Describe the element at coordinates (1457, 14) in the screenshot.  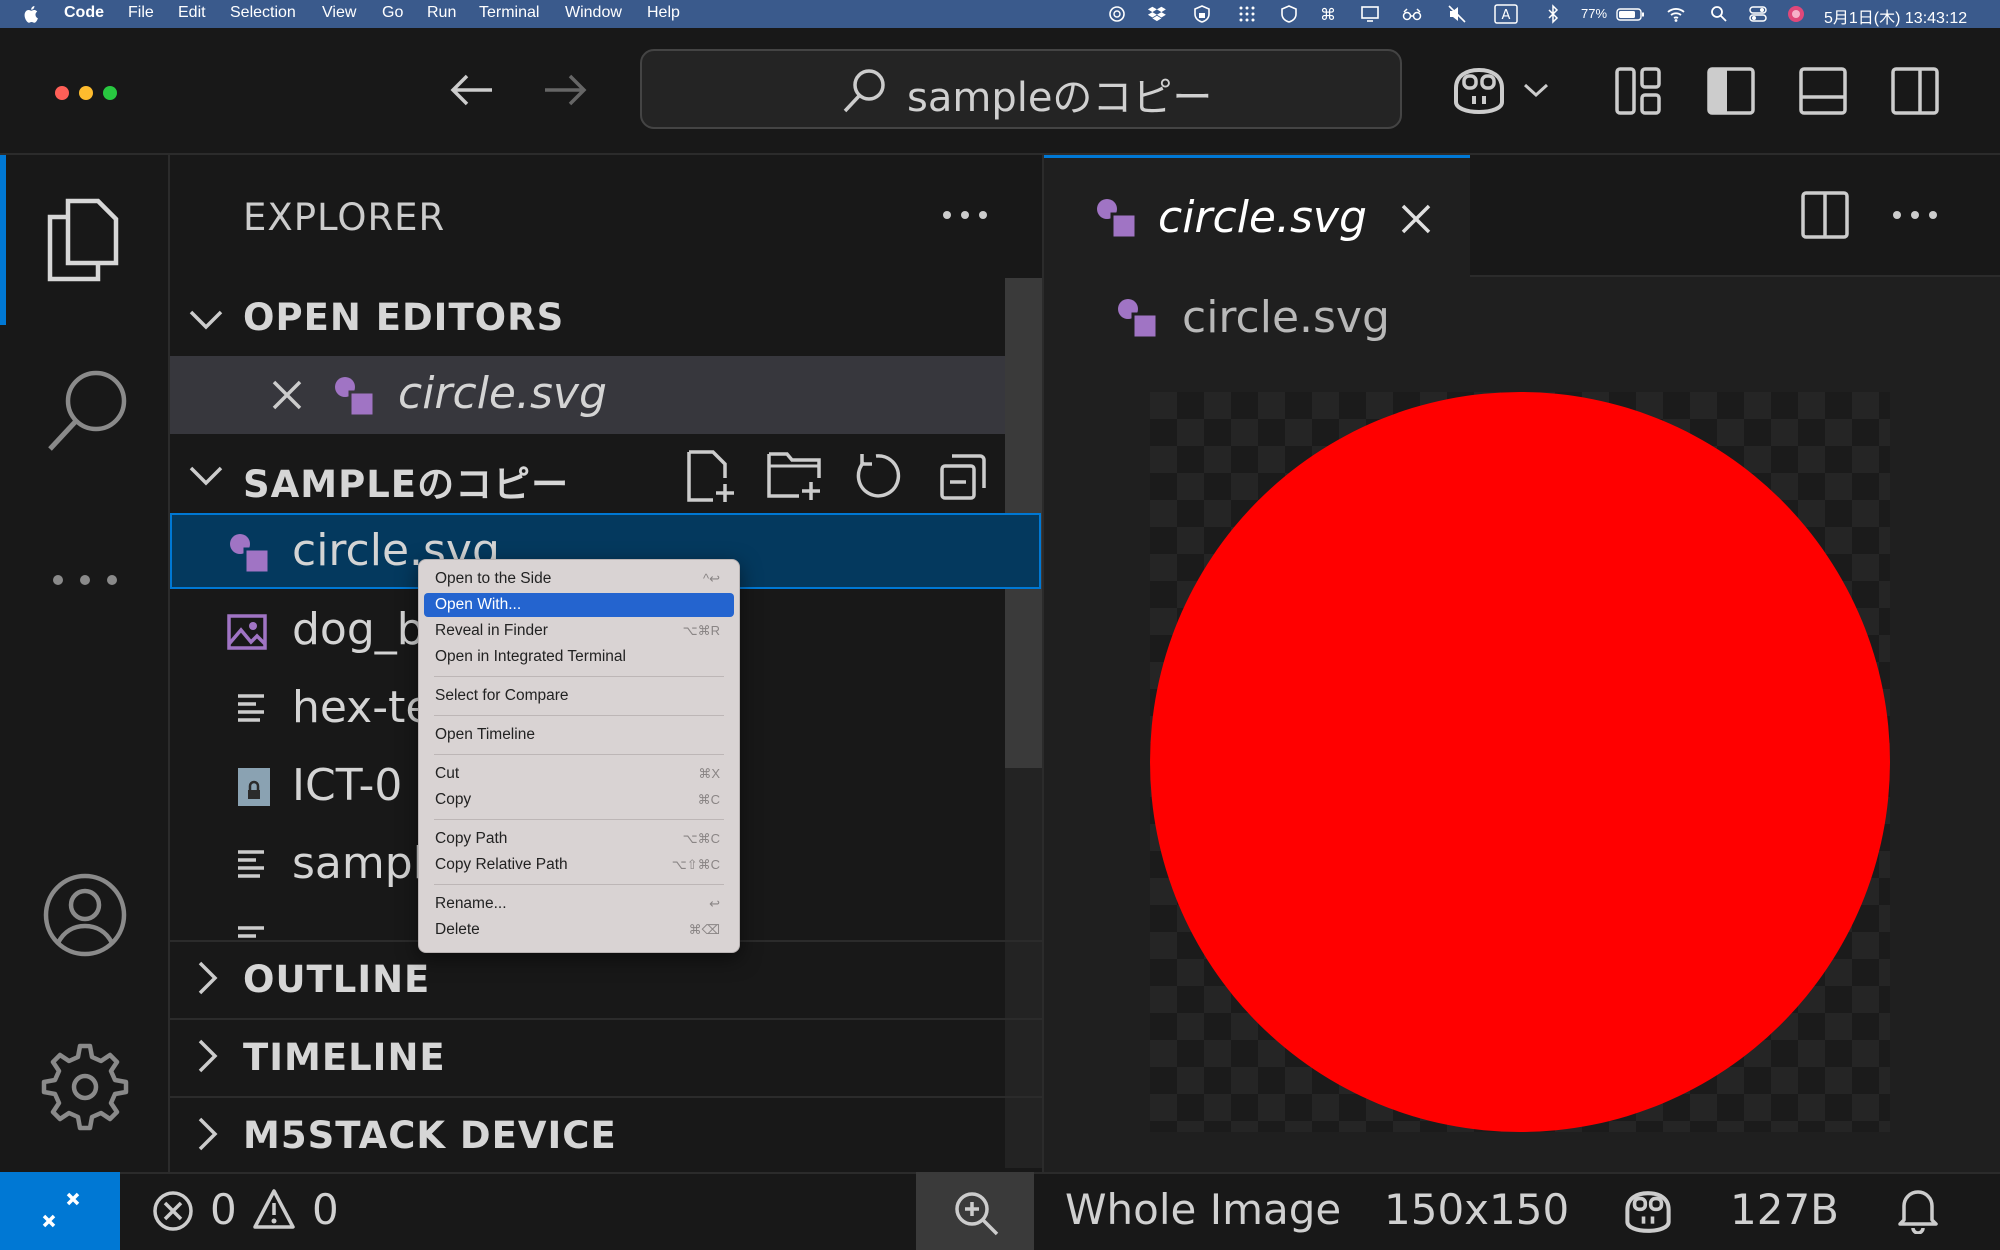
I see `mute-icon` at that location.